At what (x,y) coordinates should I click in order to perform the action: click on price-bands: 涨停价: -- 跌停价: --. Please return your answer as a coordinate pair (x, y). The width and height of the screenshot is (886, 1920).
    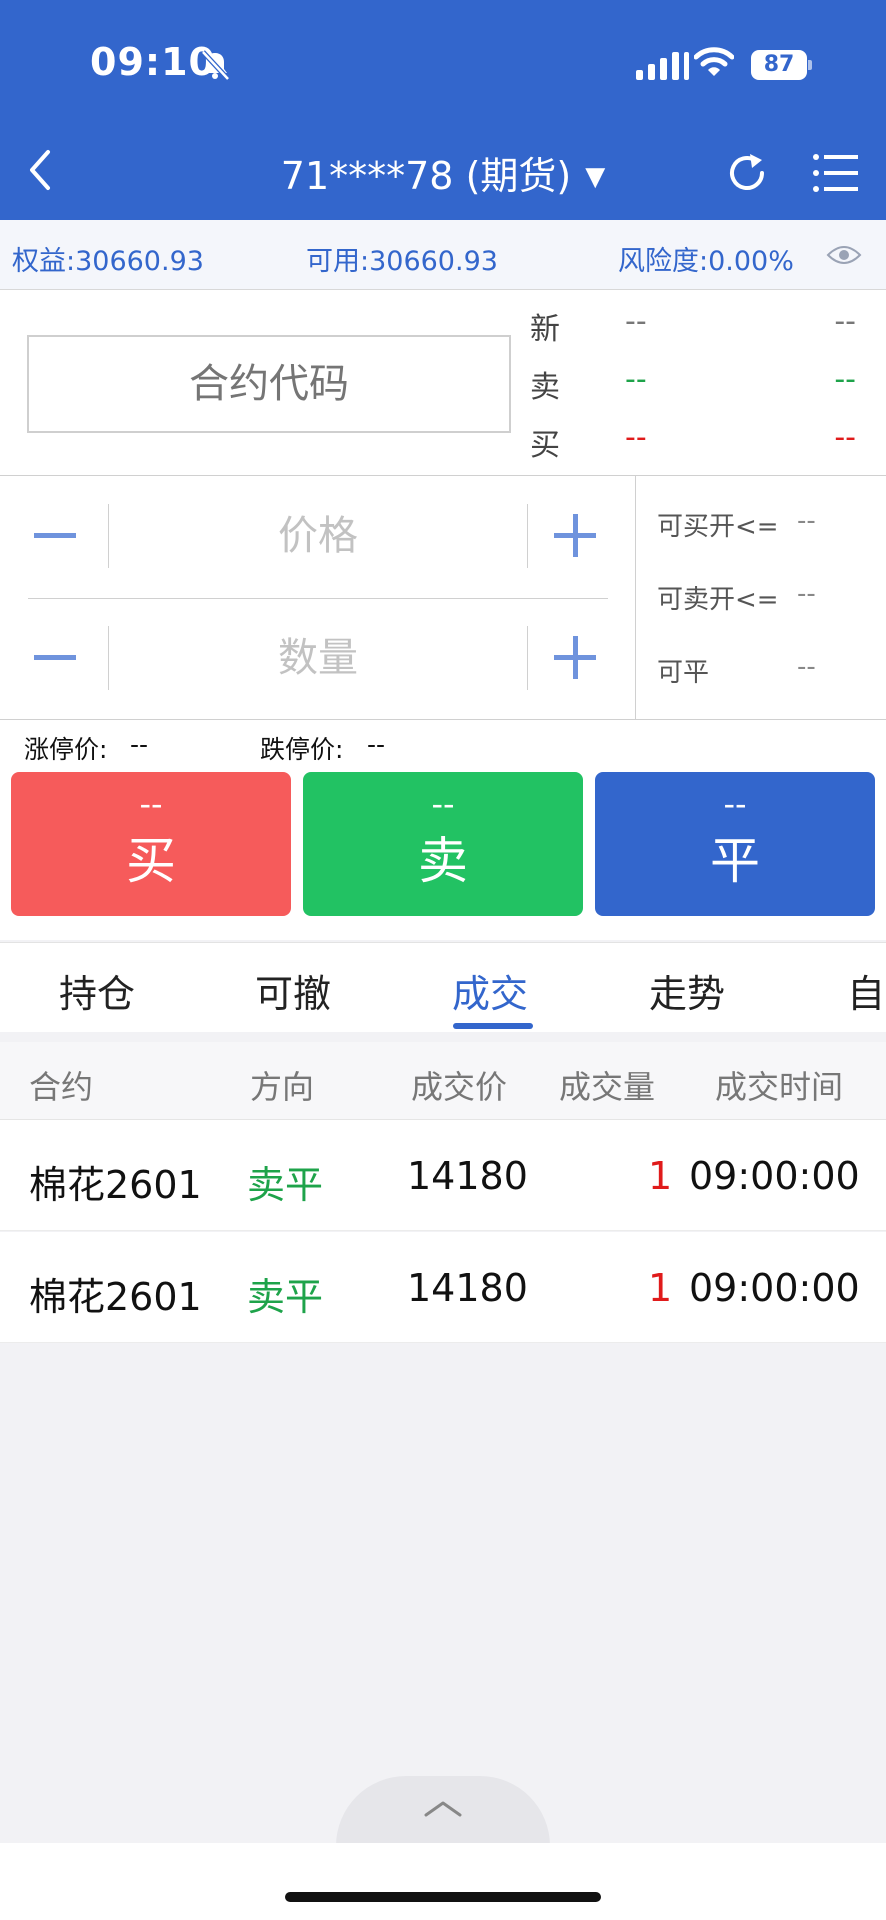
    Looking at the image, I should click on (443, 745).